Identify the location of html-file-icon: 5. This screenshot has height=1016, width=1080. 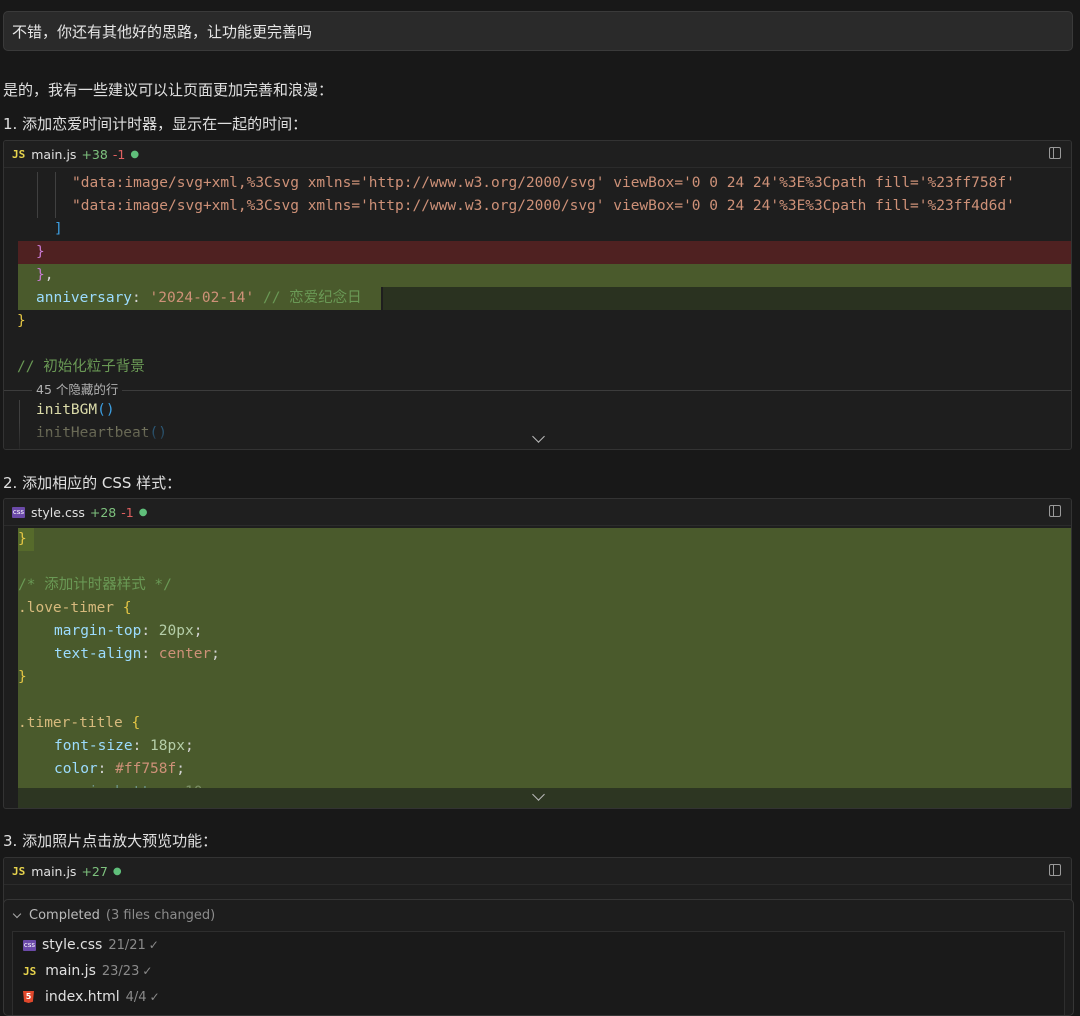
(28, 997).